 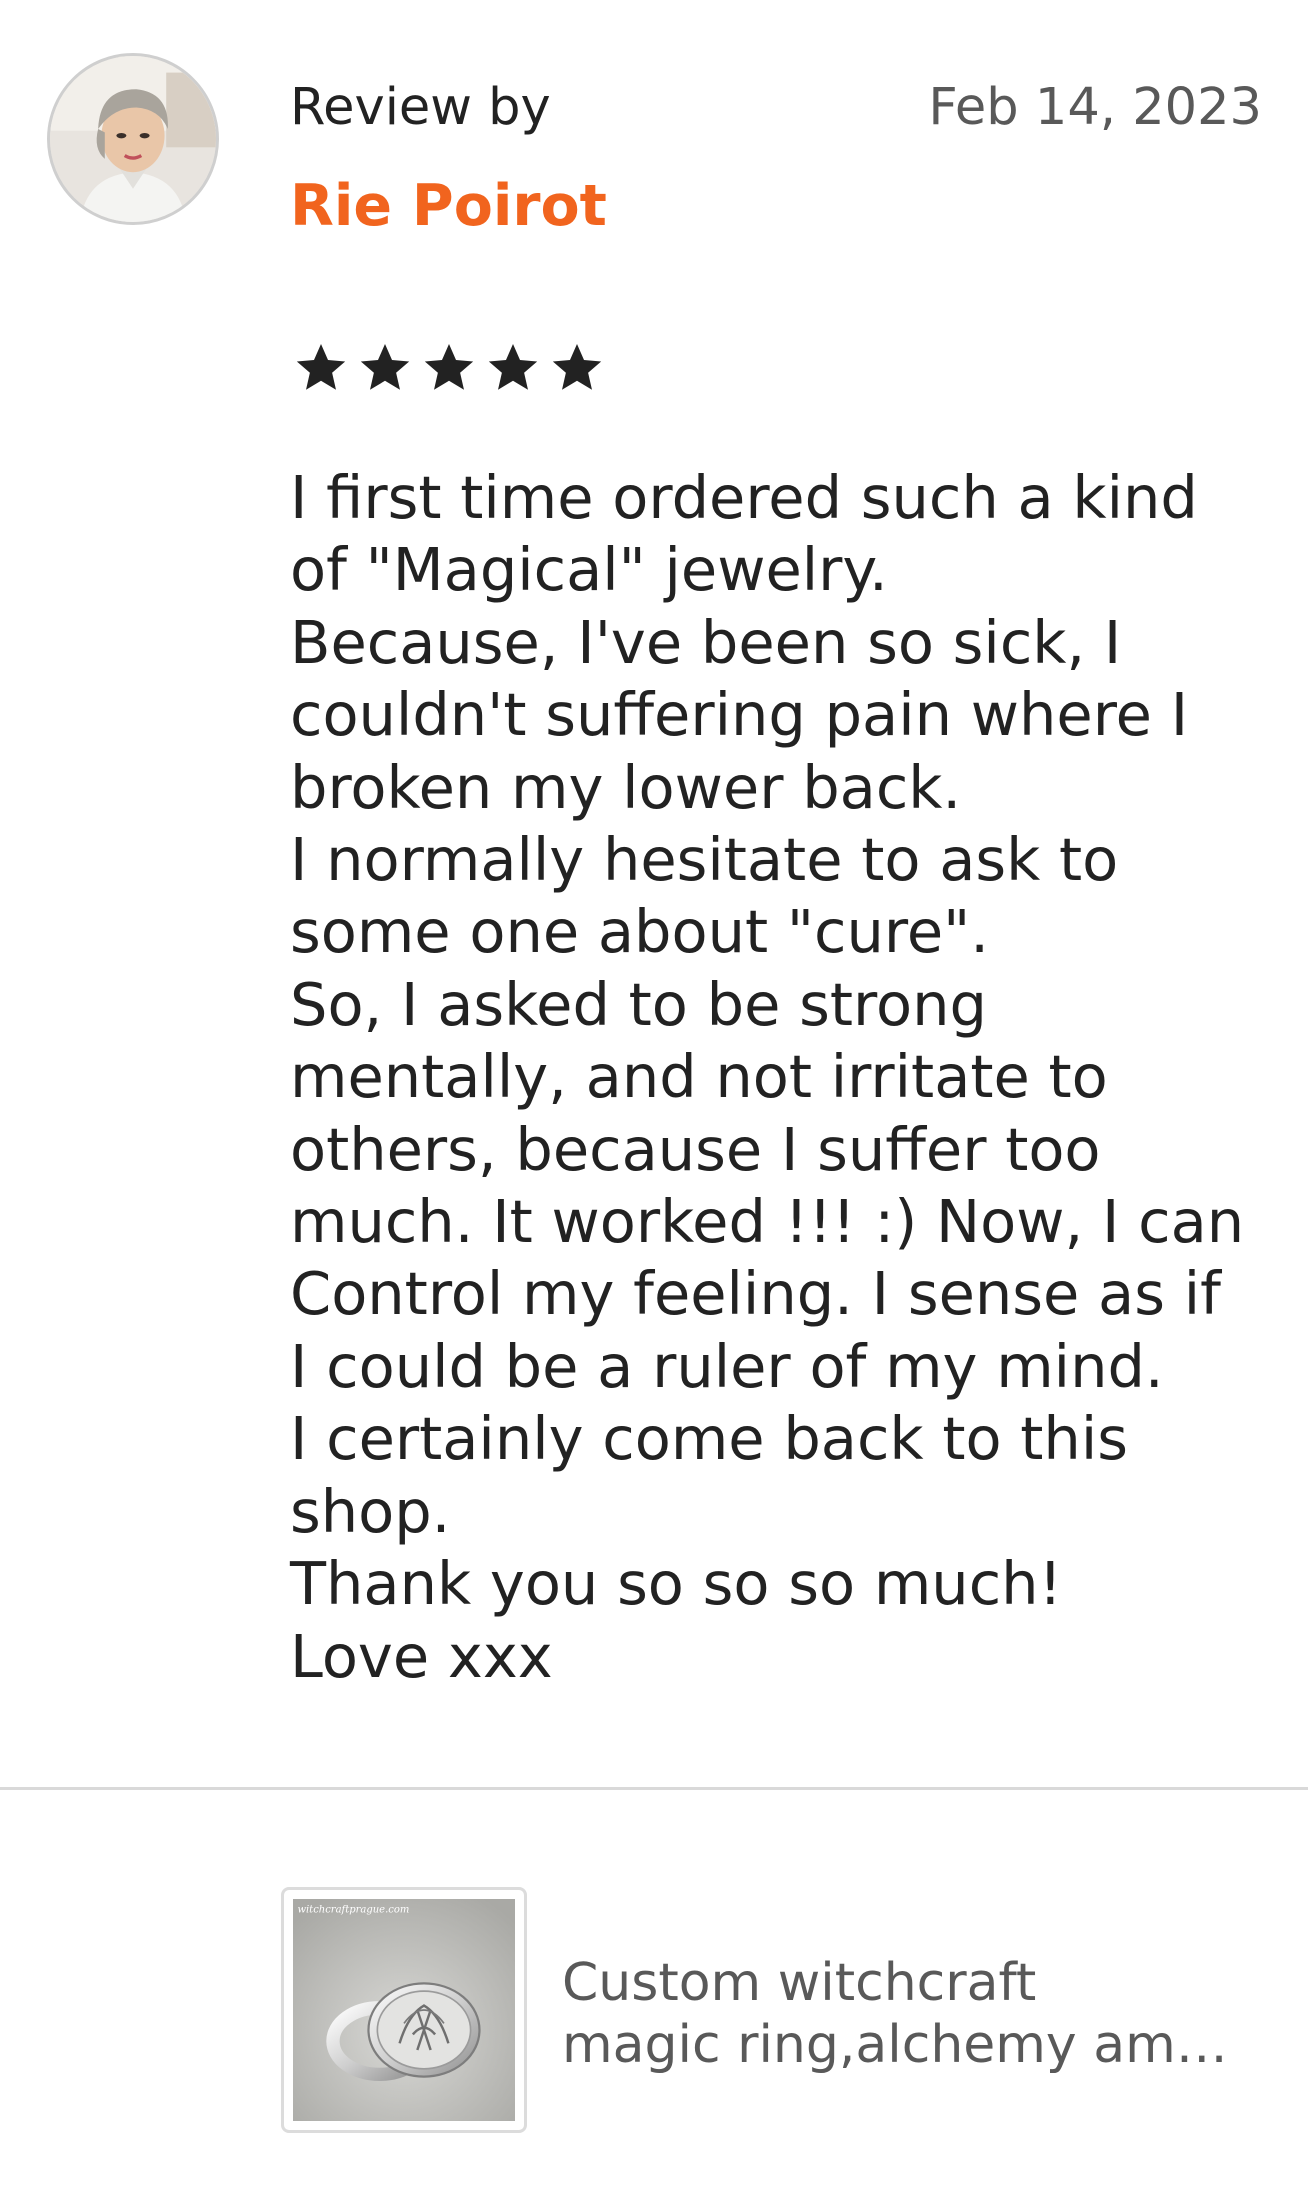 I want to click on review-text-line: others, because I suffer too, so click(x=695, y=1149).